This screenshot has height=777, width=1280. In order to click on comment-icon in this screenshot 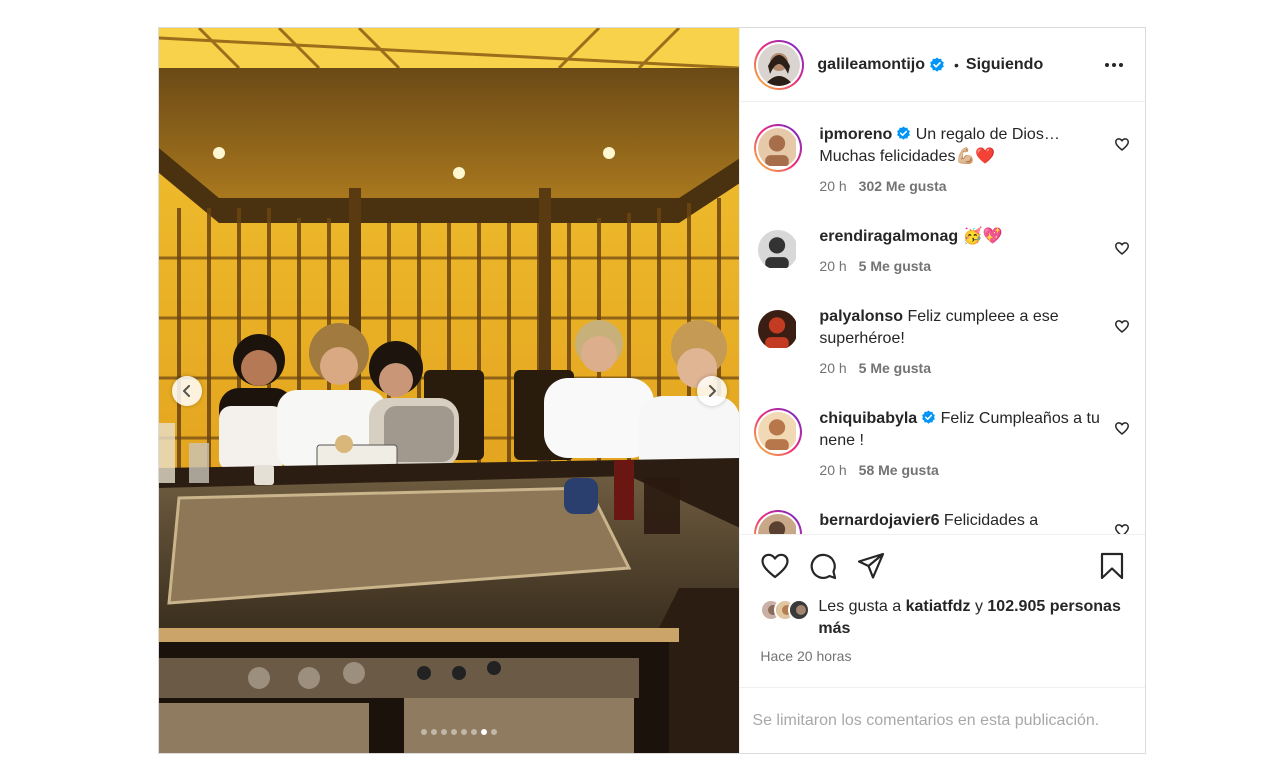, I will do `click(824, 566)`.